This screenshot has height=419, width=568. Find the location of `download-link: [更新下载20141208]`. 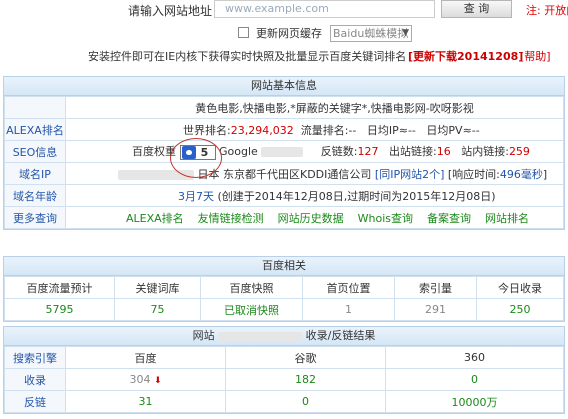

download-link: [更新下载20141208] is located at coordinates (465, 56).